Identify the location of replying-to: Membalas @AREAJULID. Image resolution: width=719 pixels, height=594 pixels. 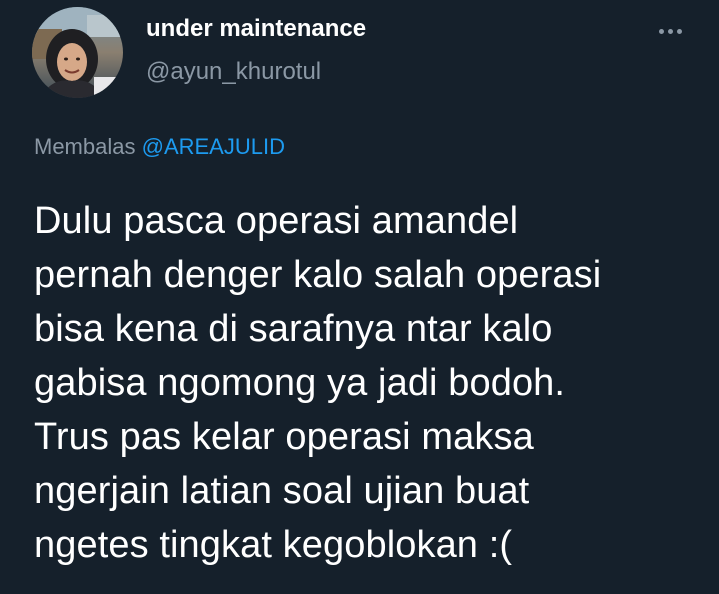
(159, 147).